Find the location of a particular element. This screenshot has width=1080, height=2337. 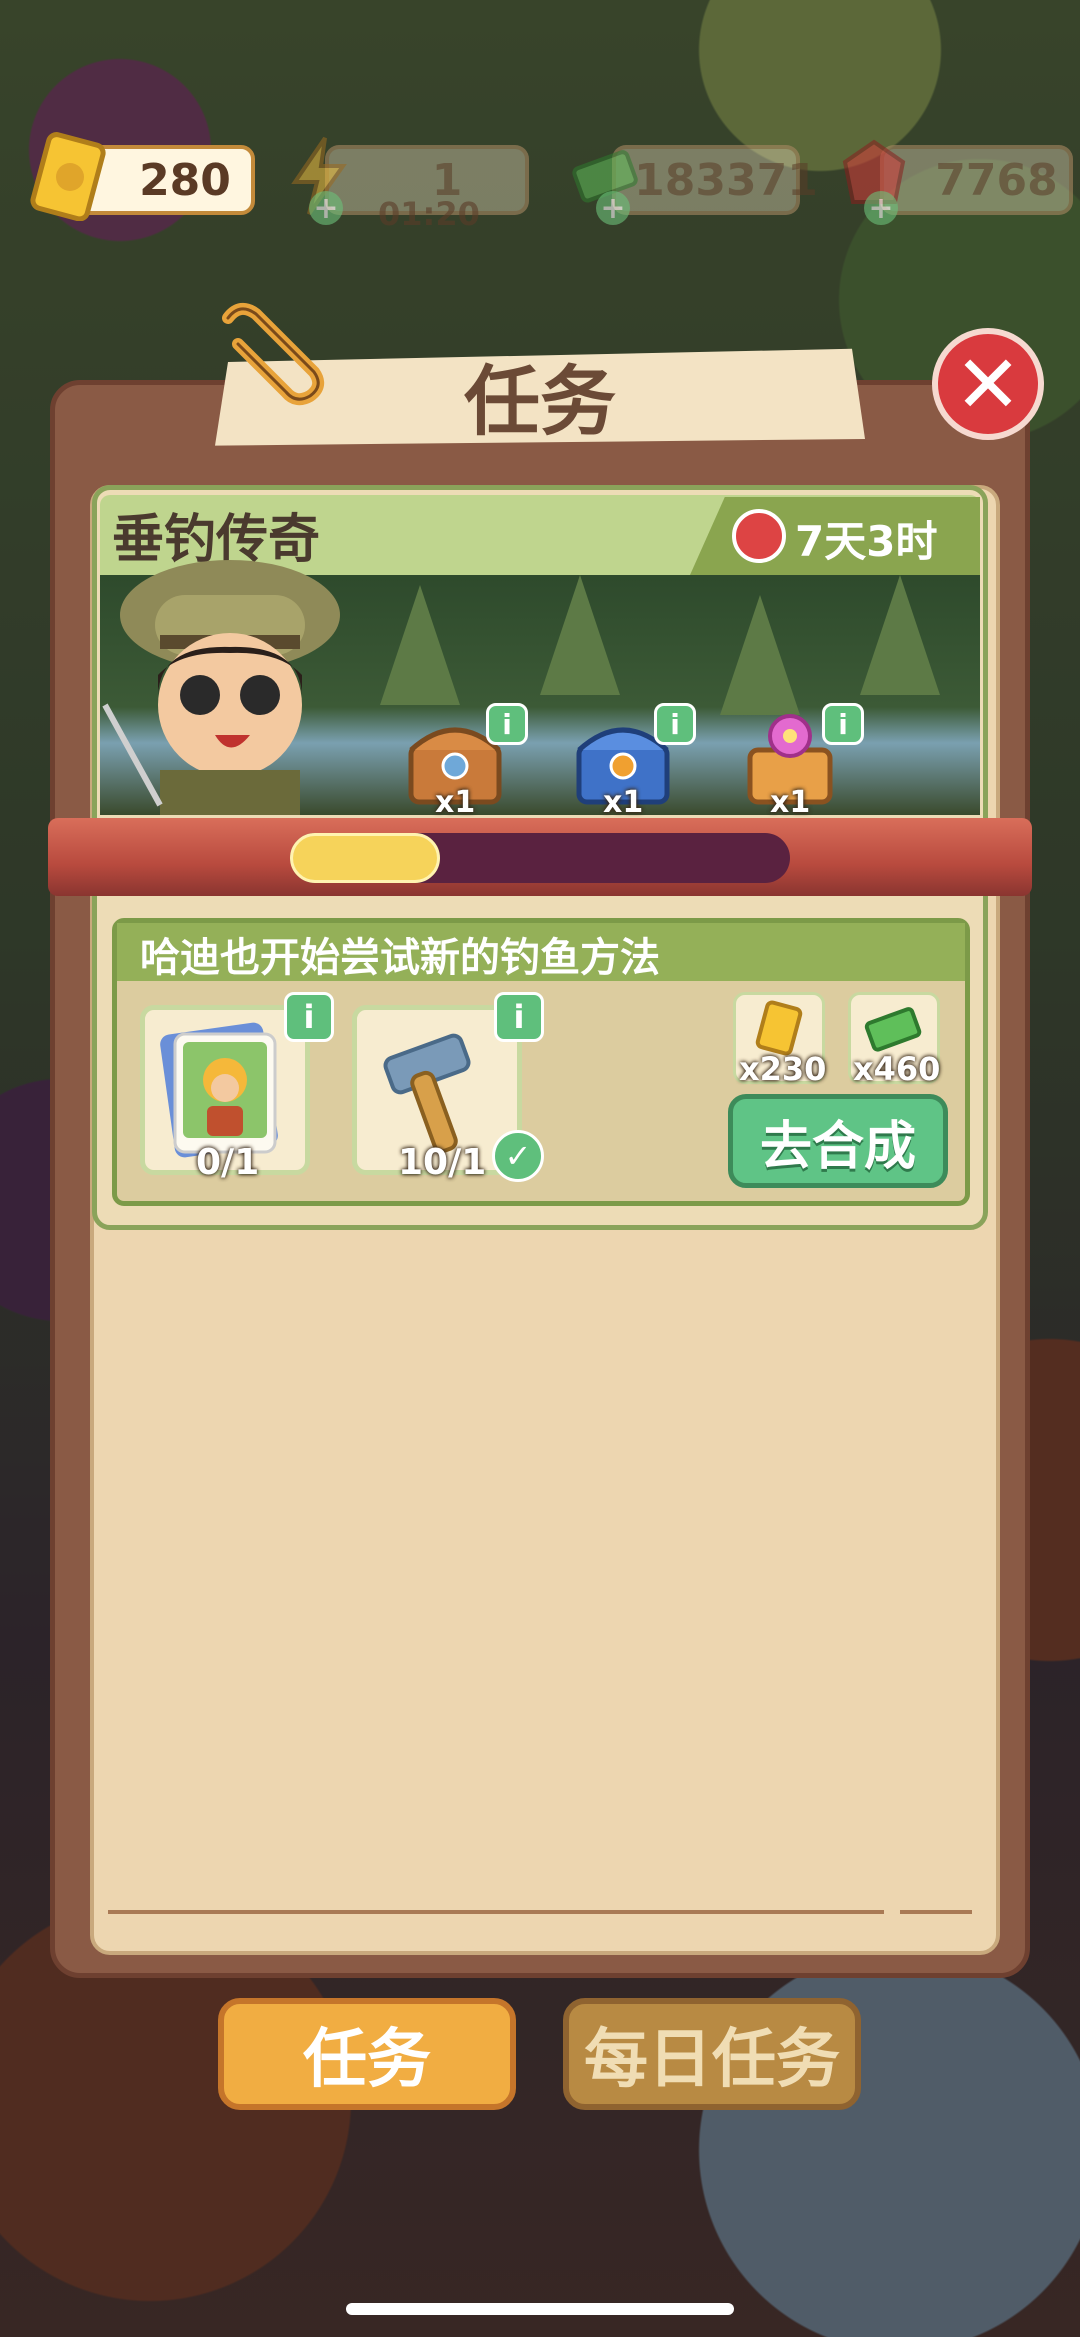

fisherman-character-icon is located at coordinates (221, 687).